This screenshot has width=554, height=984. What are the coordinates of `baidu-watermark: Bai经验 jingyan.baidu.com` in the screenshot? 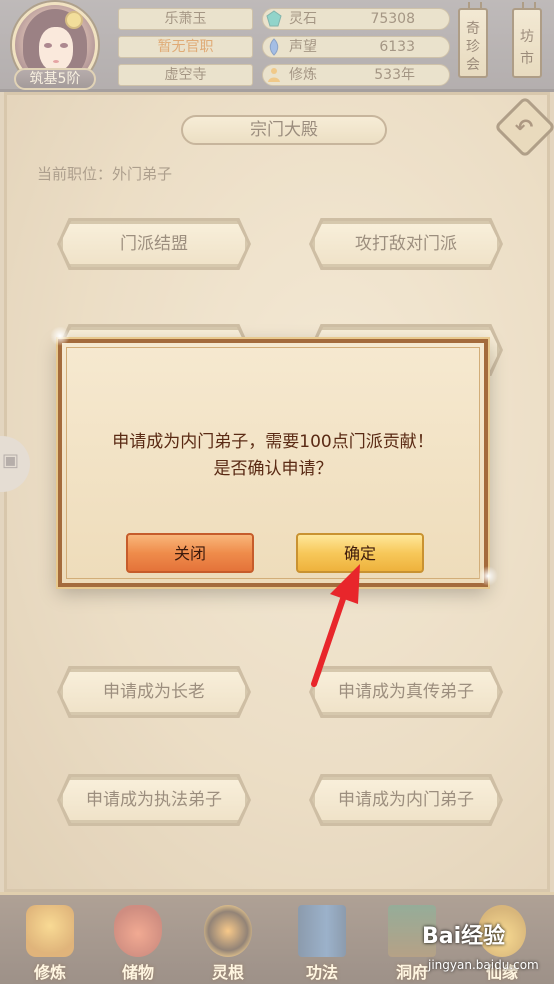 It's located at (487, 951).